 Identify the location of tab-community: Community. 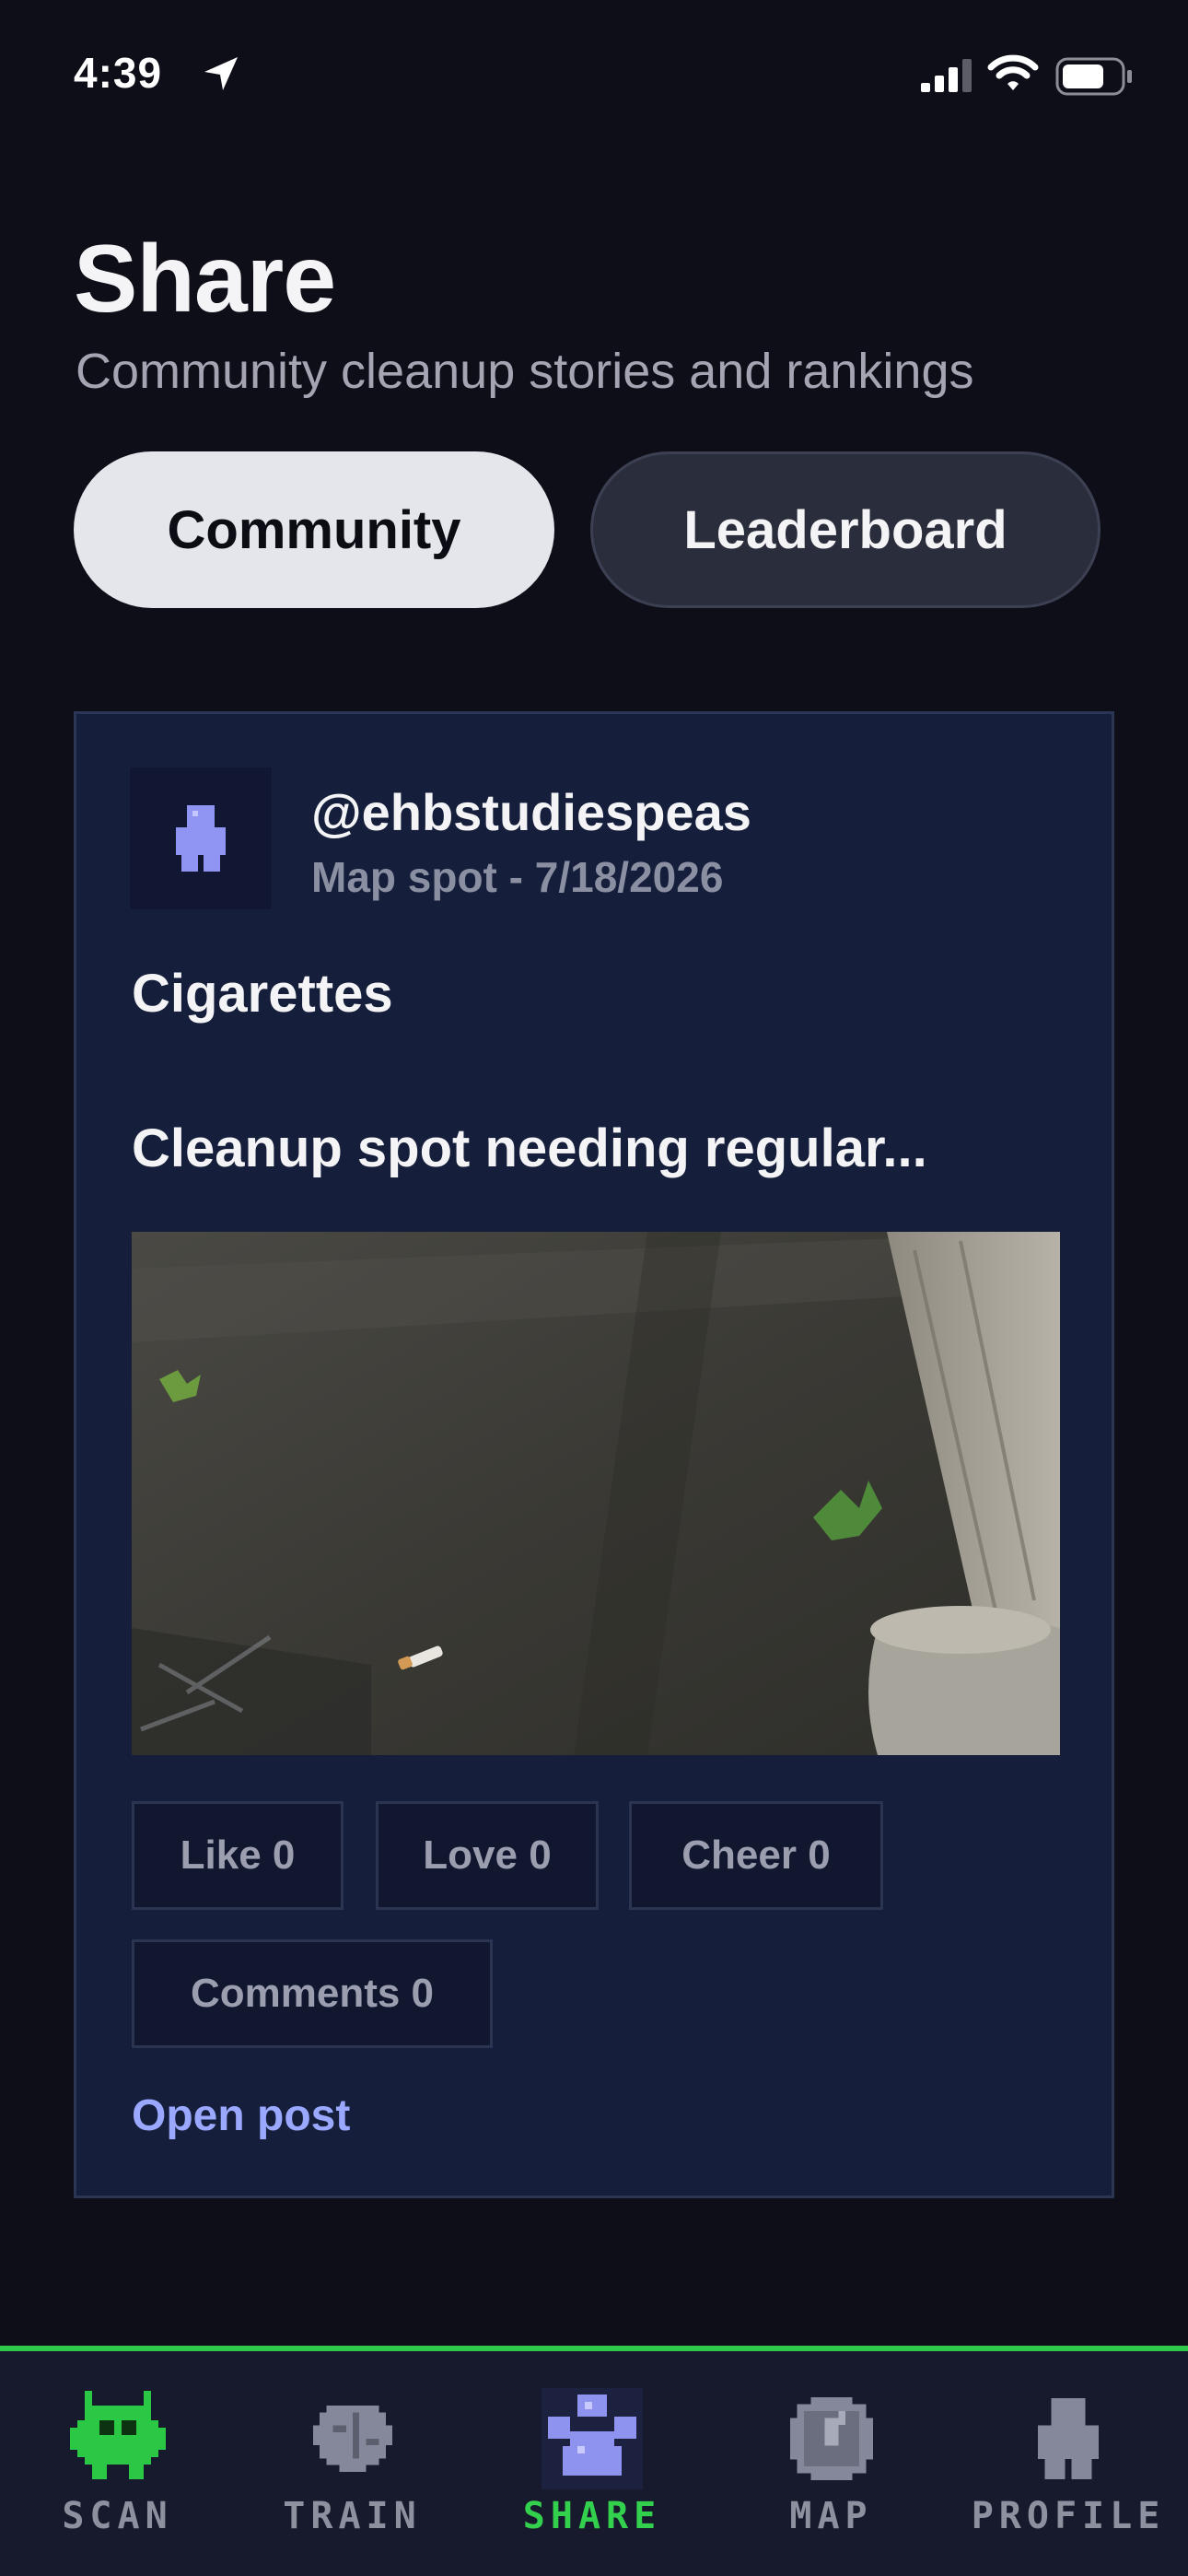
(314, 529).